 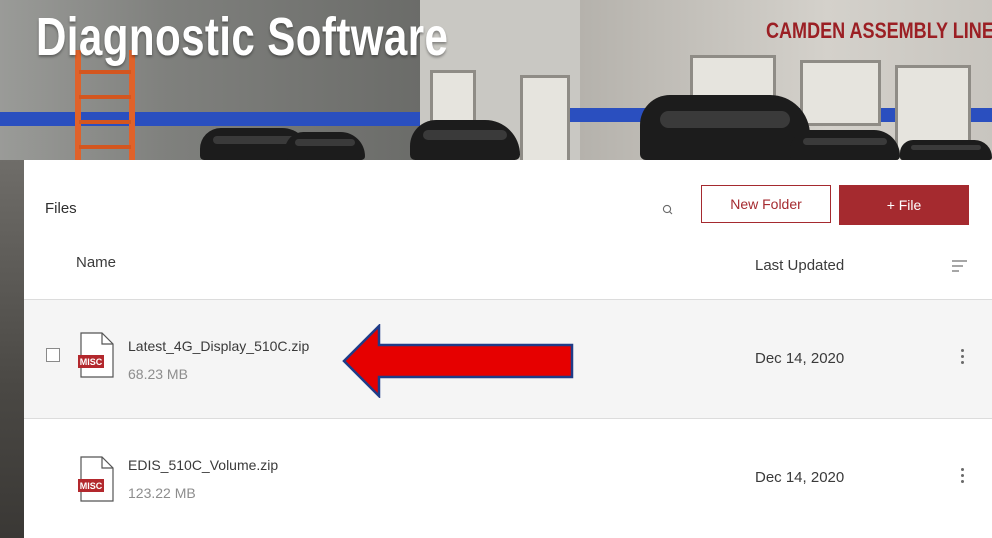 What do you see at coordinates (458, 361) in the screenshot?
I see `annotation-arrow-icon` at bounding box center [458, 361].